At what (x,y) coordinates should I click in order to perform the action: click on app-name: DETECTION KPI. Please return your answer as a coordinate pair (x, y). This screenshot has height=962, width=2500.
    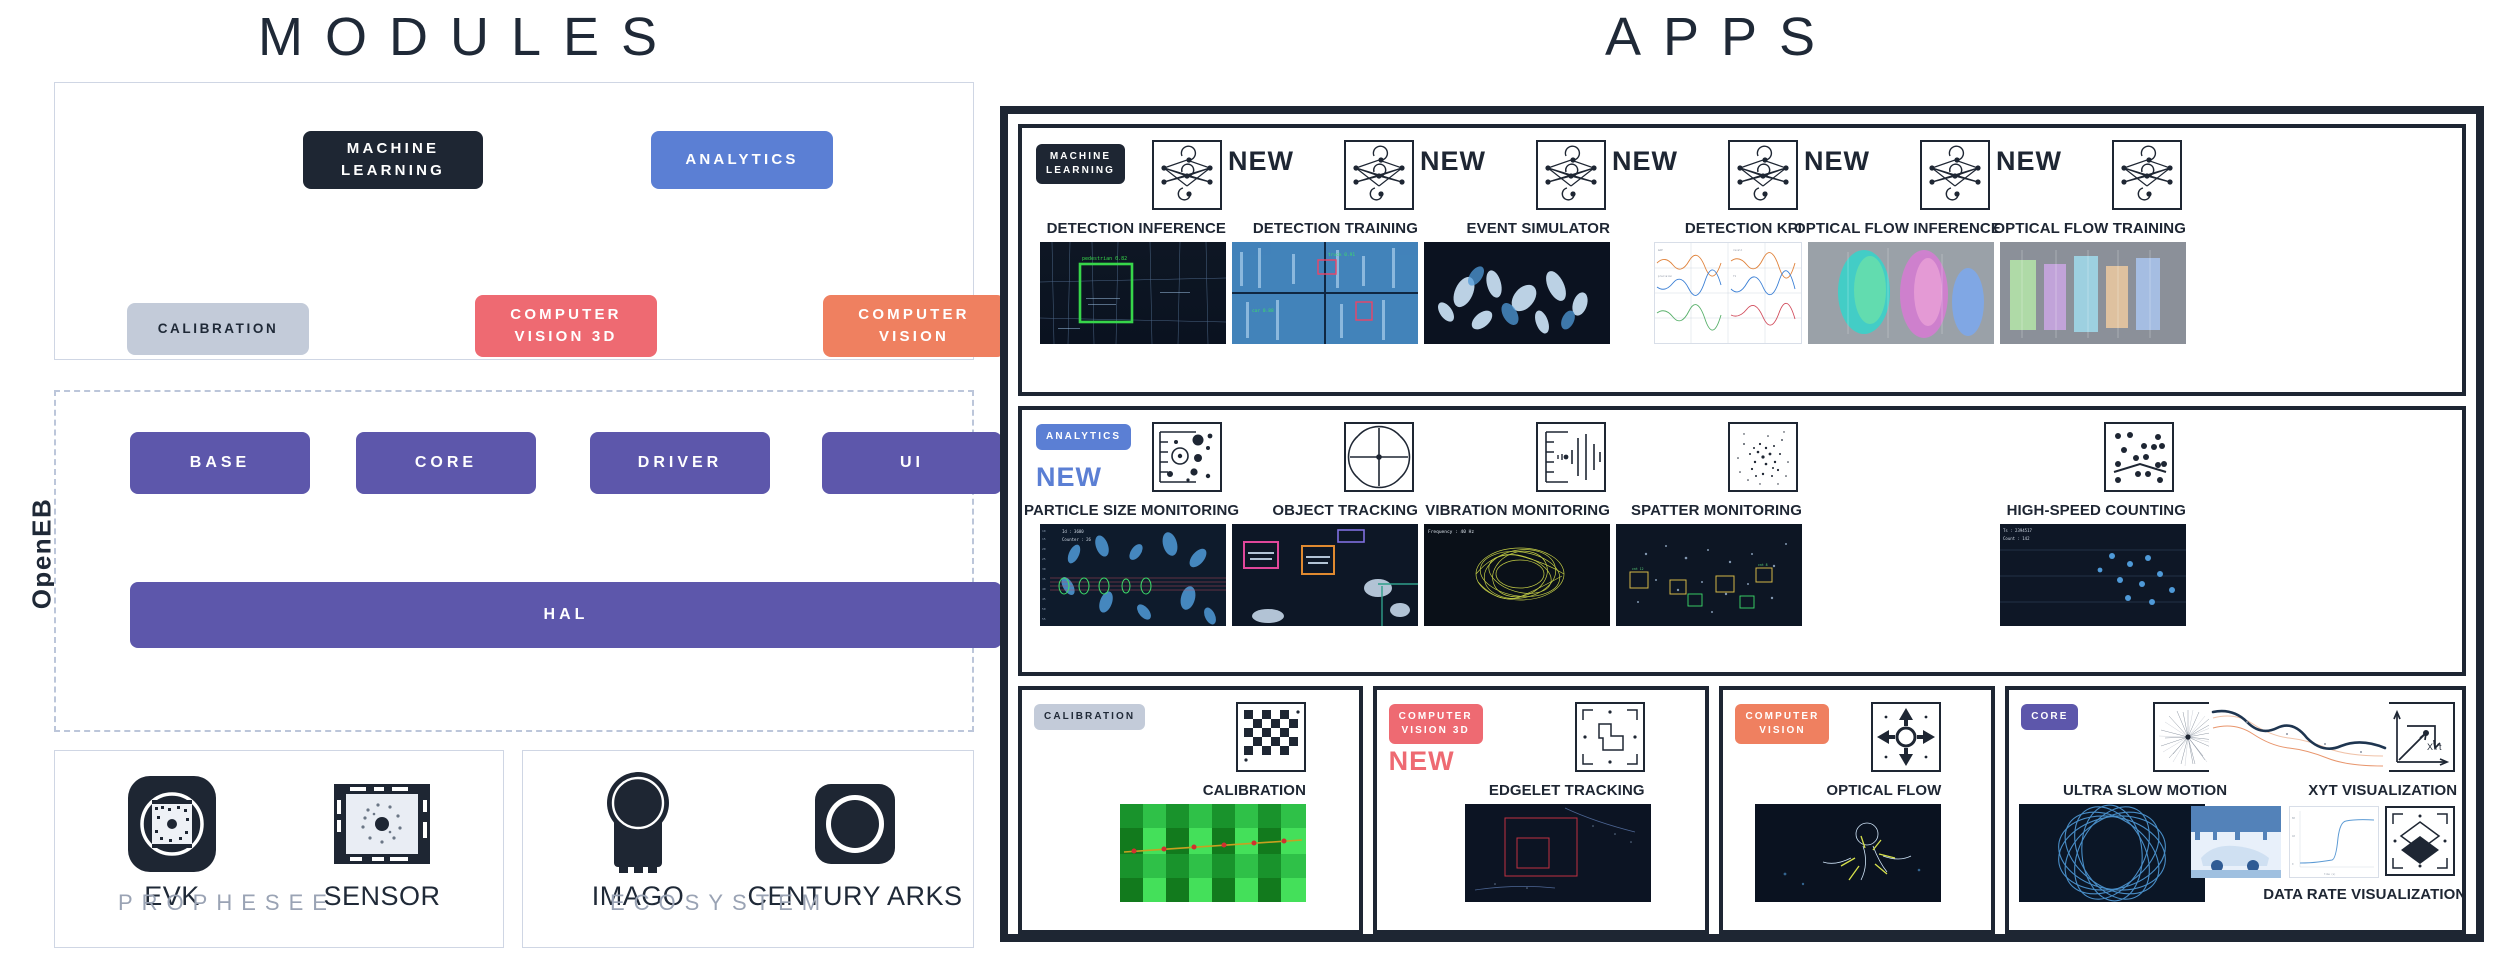
    Looking at the image, I should click on (1743, 228).